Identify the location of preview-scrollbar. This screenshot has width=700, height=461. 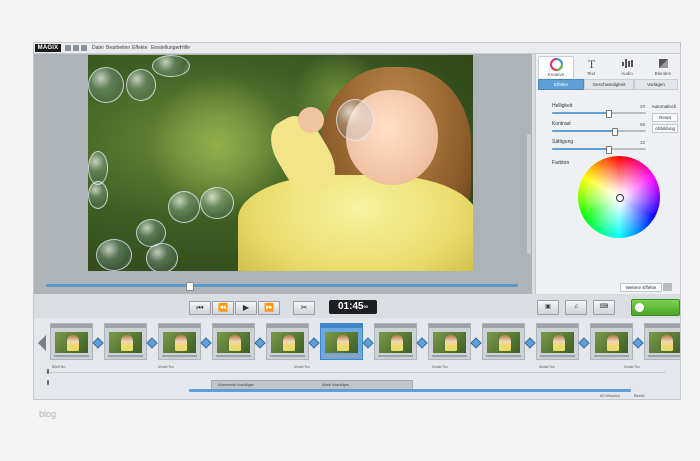
(529, 194).